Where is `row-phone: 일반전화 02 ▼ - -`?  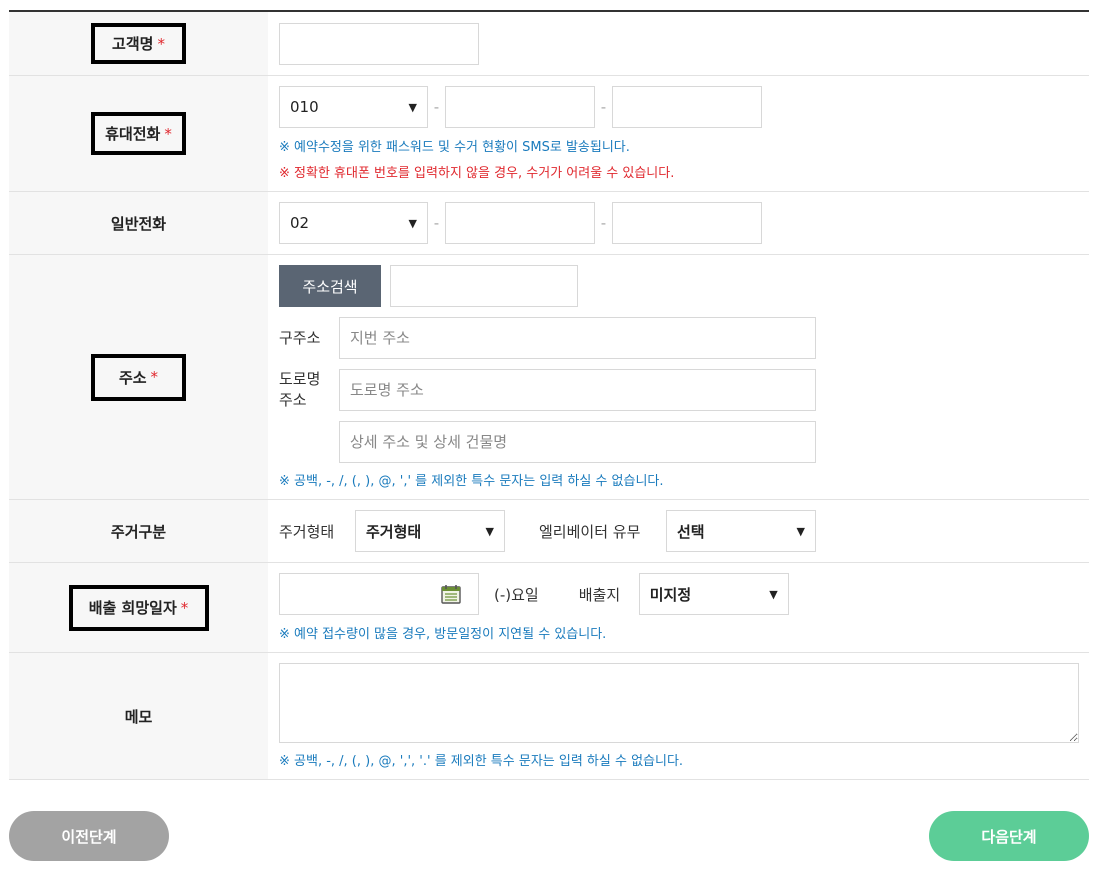 row-phone: 일반전화 02 ▼ - - is located at coordinates (549, 223).